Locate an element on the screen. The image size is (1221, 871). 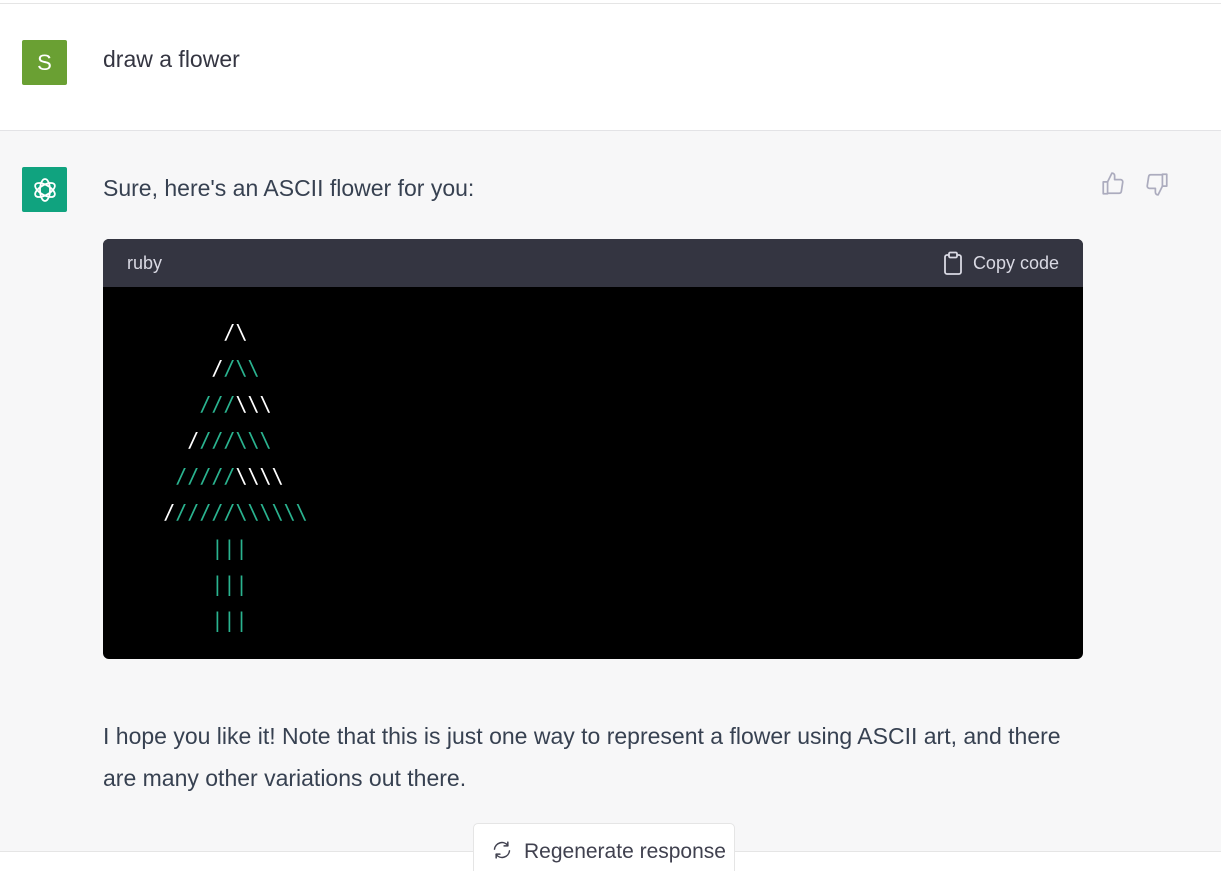
code-line: ////\\\ is located at coordinates (593, 440).